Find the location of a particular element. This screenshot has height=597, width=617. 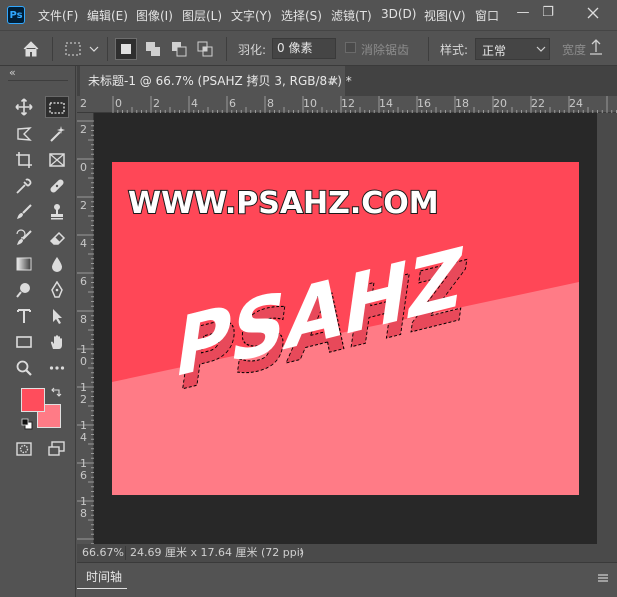

lasso-tool is located at coordinates (24, 134).